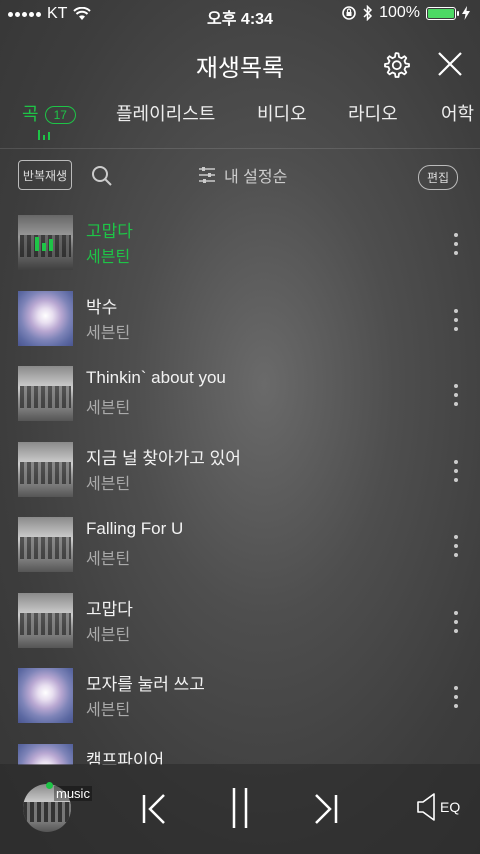  Describe the element at coordinates (44, 134) in the screenshot. I see `now-playing-indicator-icon` at that location.